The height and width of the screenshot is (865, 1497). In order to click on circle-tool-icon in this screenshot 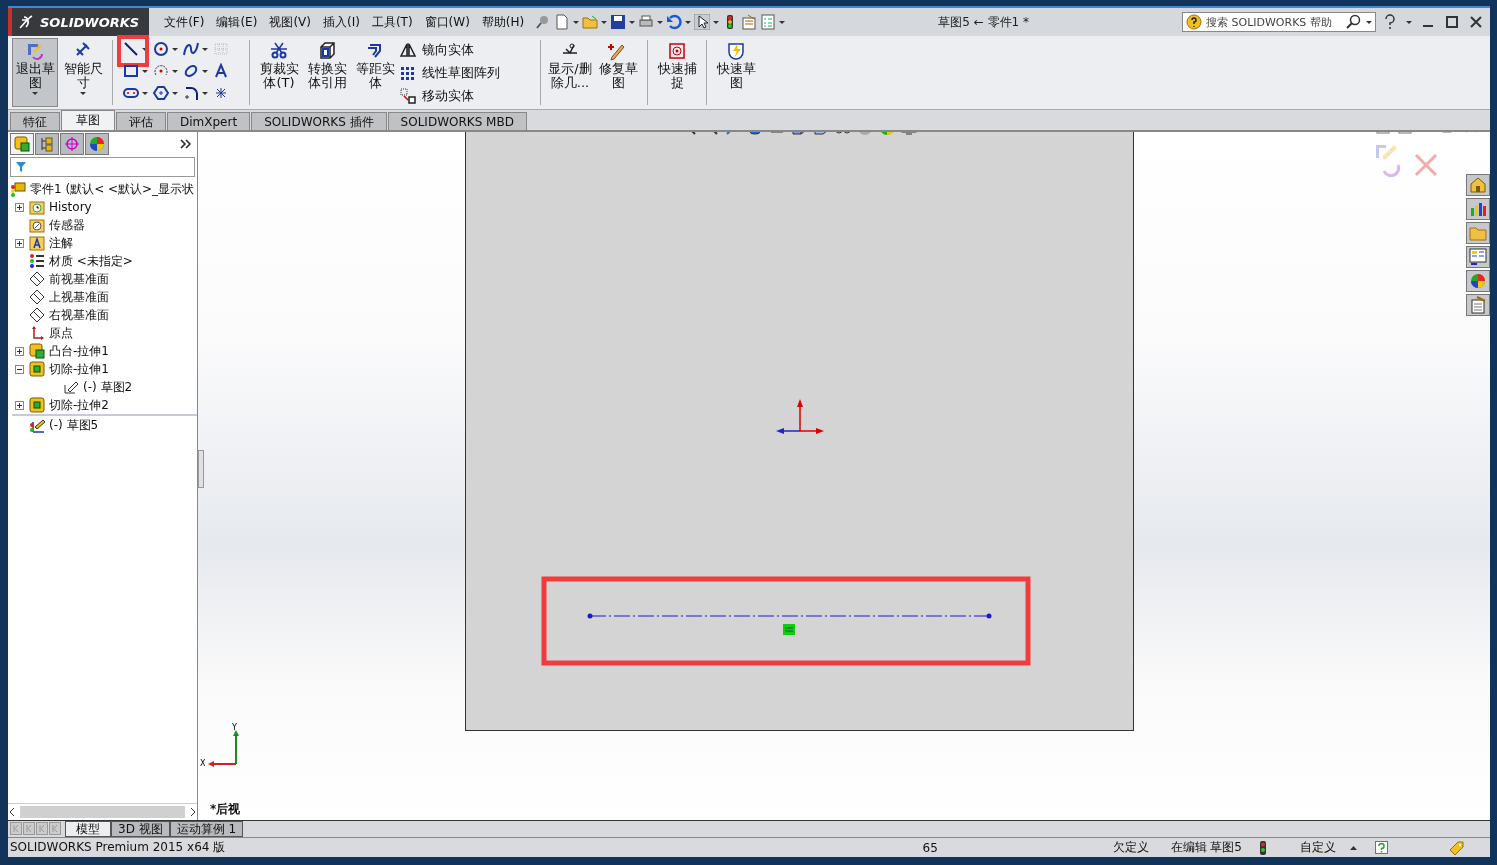, I will do `click(161, 49)`.